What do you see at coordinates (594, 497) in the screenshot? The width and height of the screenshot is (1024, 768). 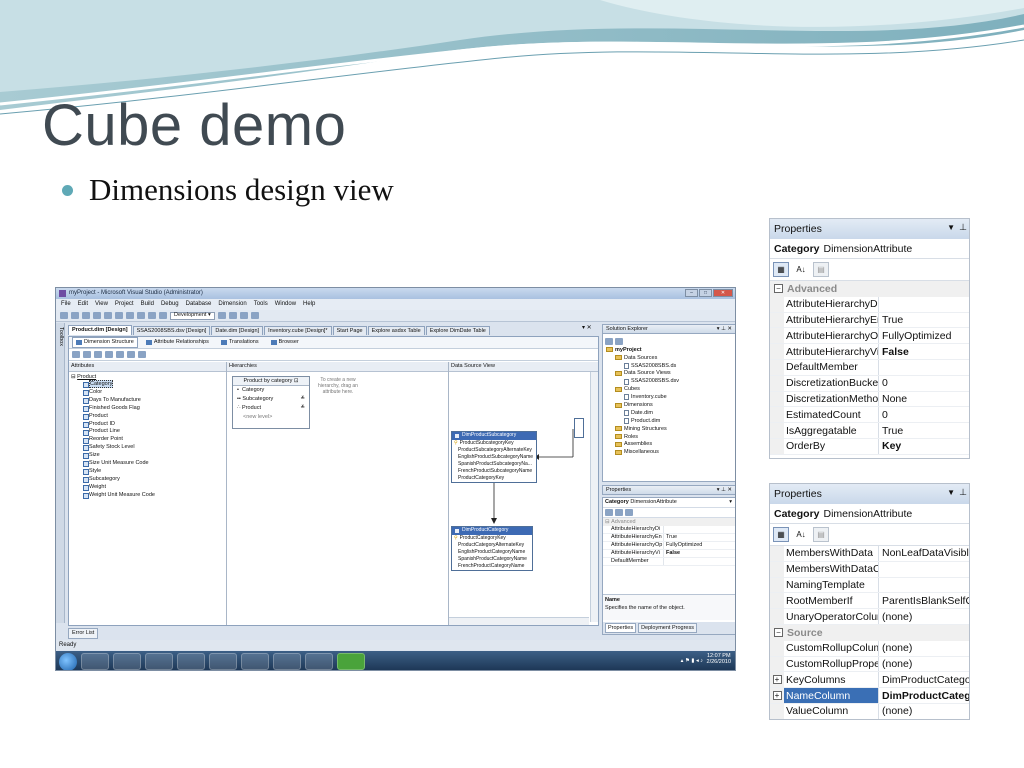 I see `dsv-vertical-scrollbar` at bounding box center [594, 497].